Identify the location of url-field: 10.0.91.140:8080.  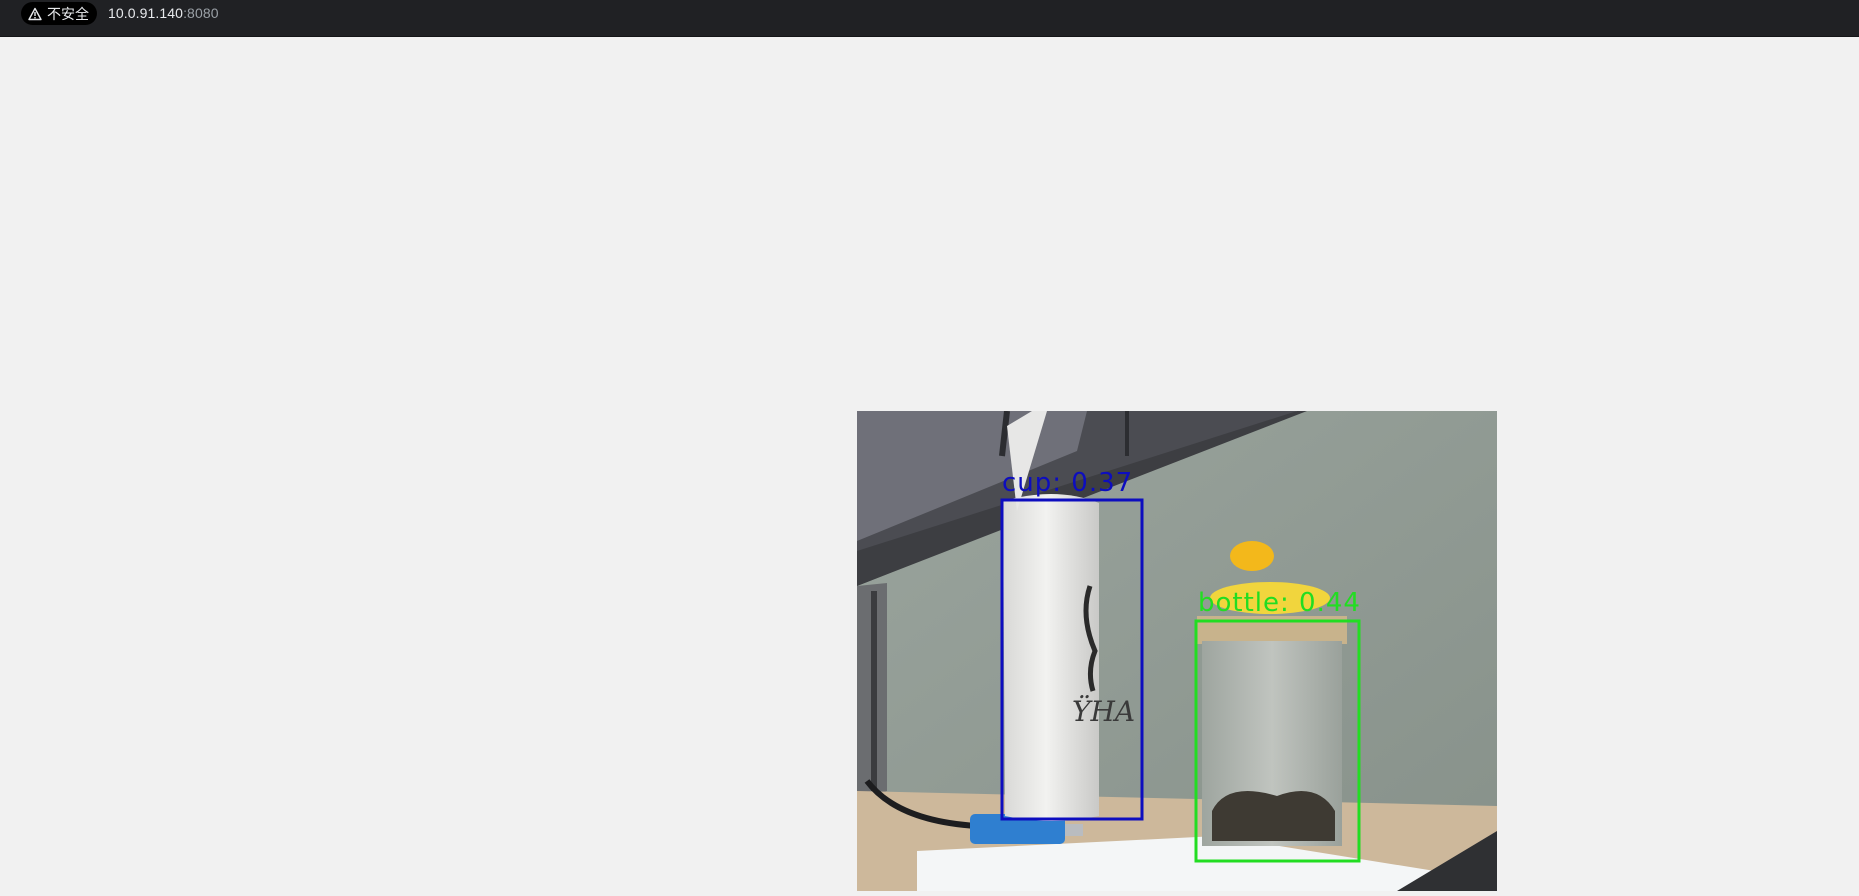
(163, 13).